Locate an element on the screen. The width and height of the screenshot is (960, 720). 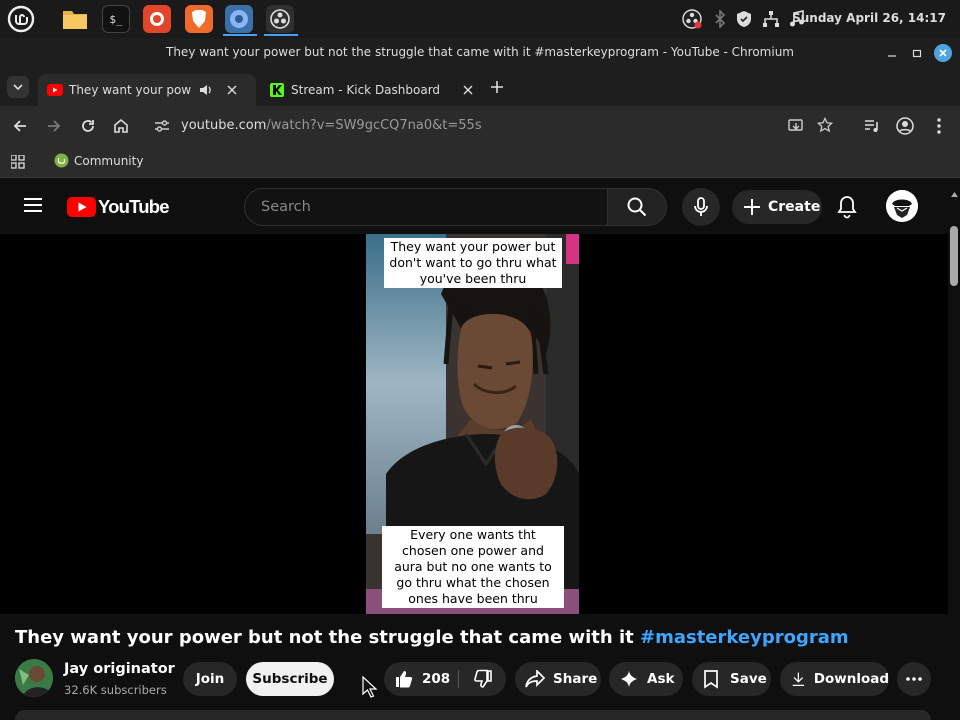
subscribe-button: Subscribe is located at coordinates (290, 679).